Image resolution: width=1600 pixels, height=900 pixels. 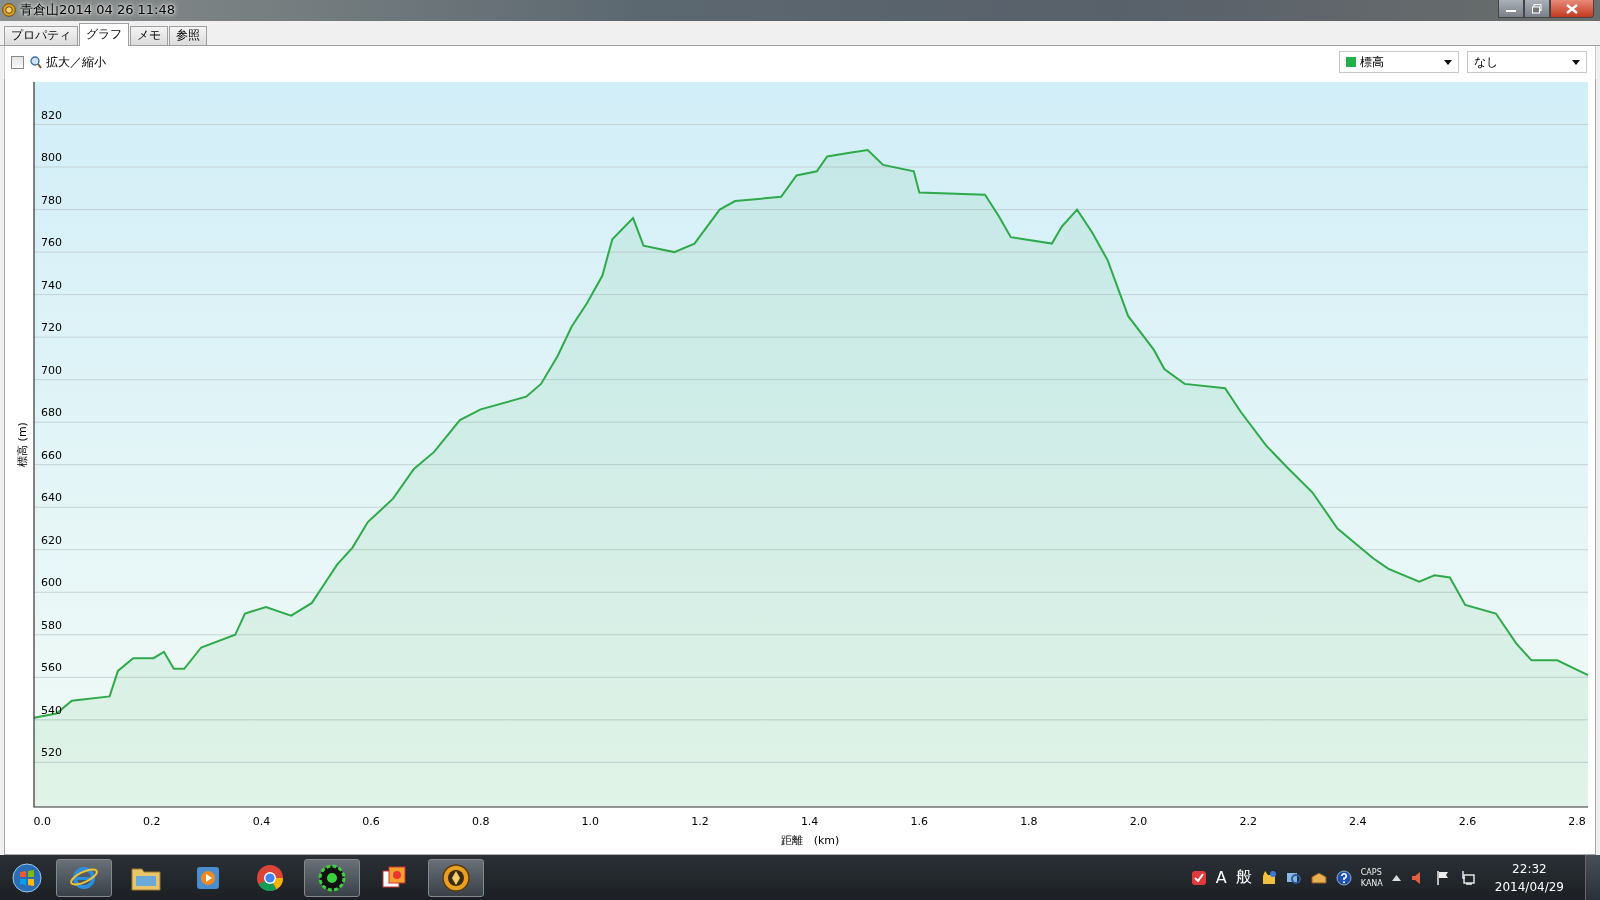 I want to click on kana-indicator: KANA, so click(x=1371, y=883).